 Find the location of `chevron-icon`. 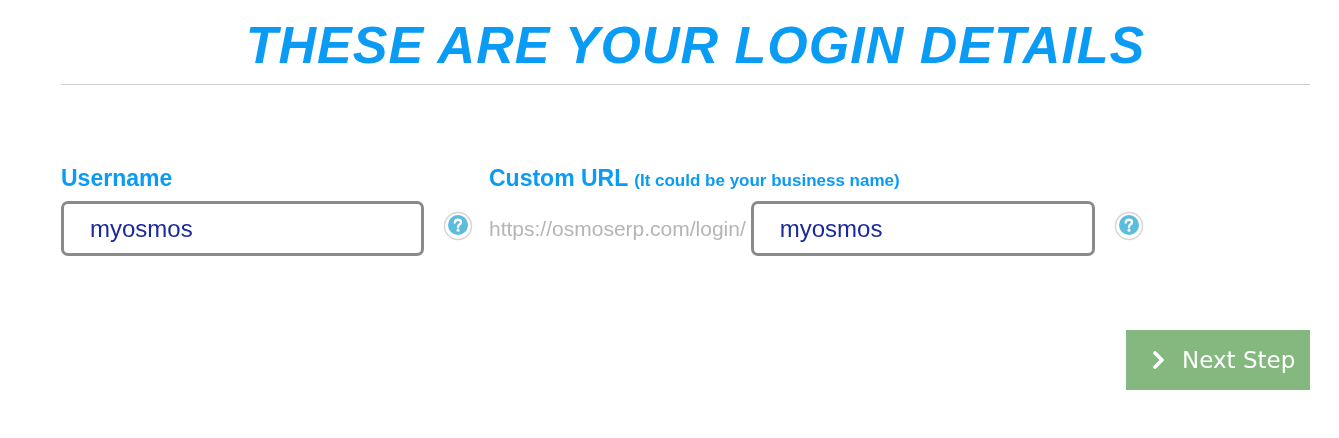

chevron-icon is located at coordinates (1159, 360).